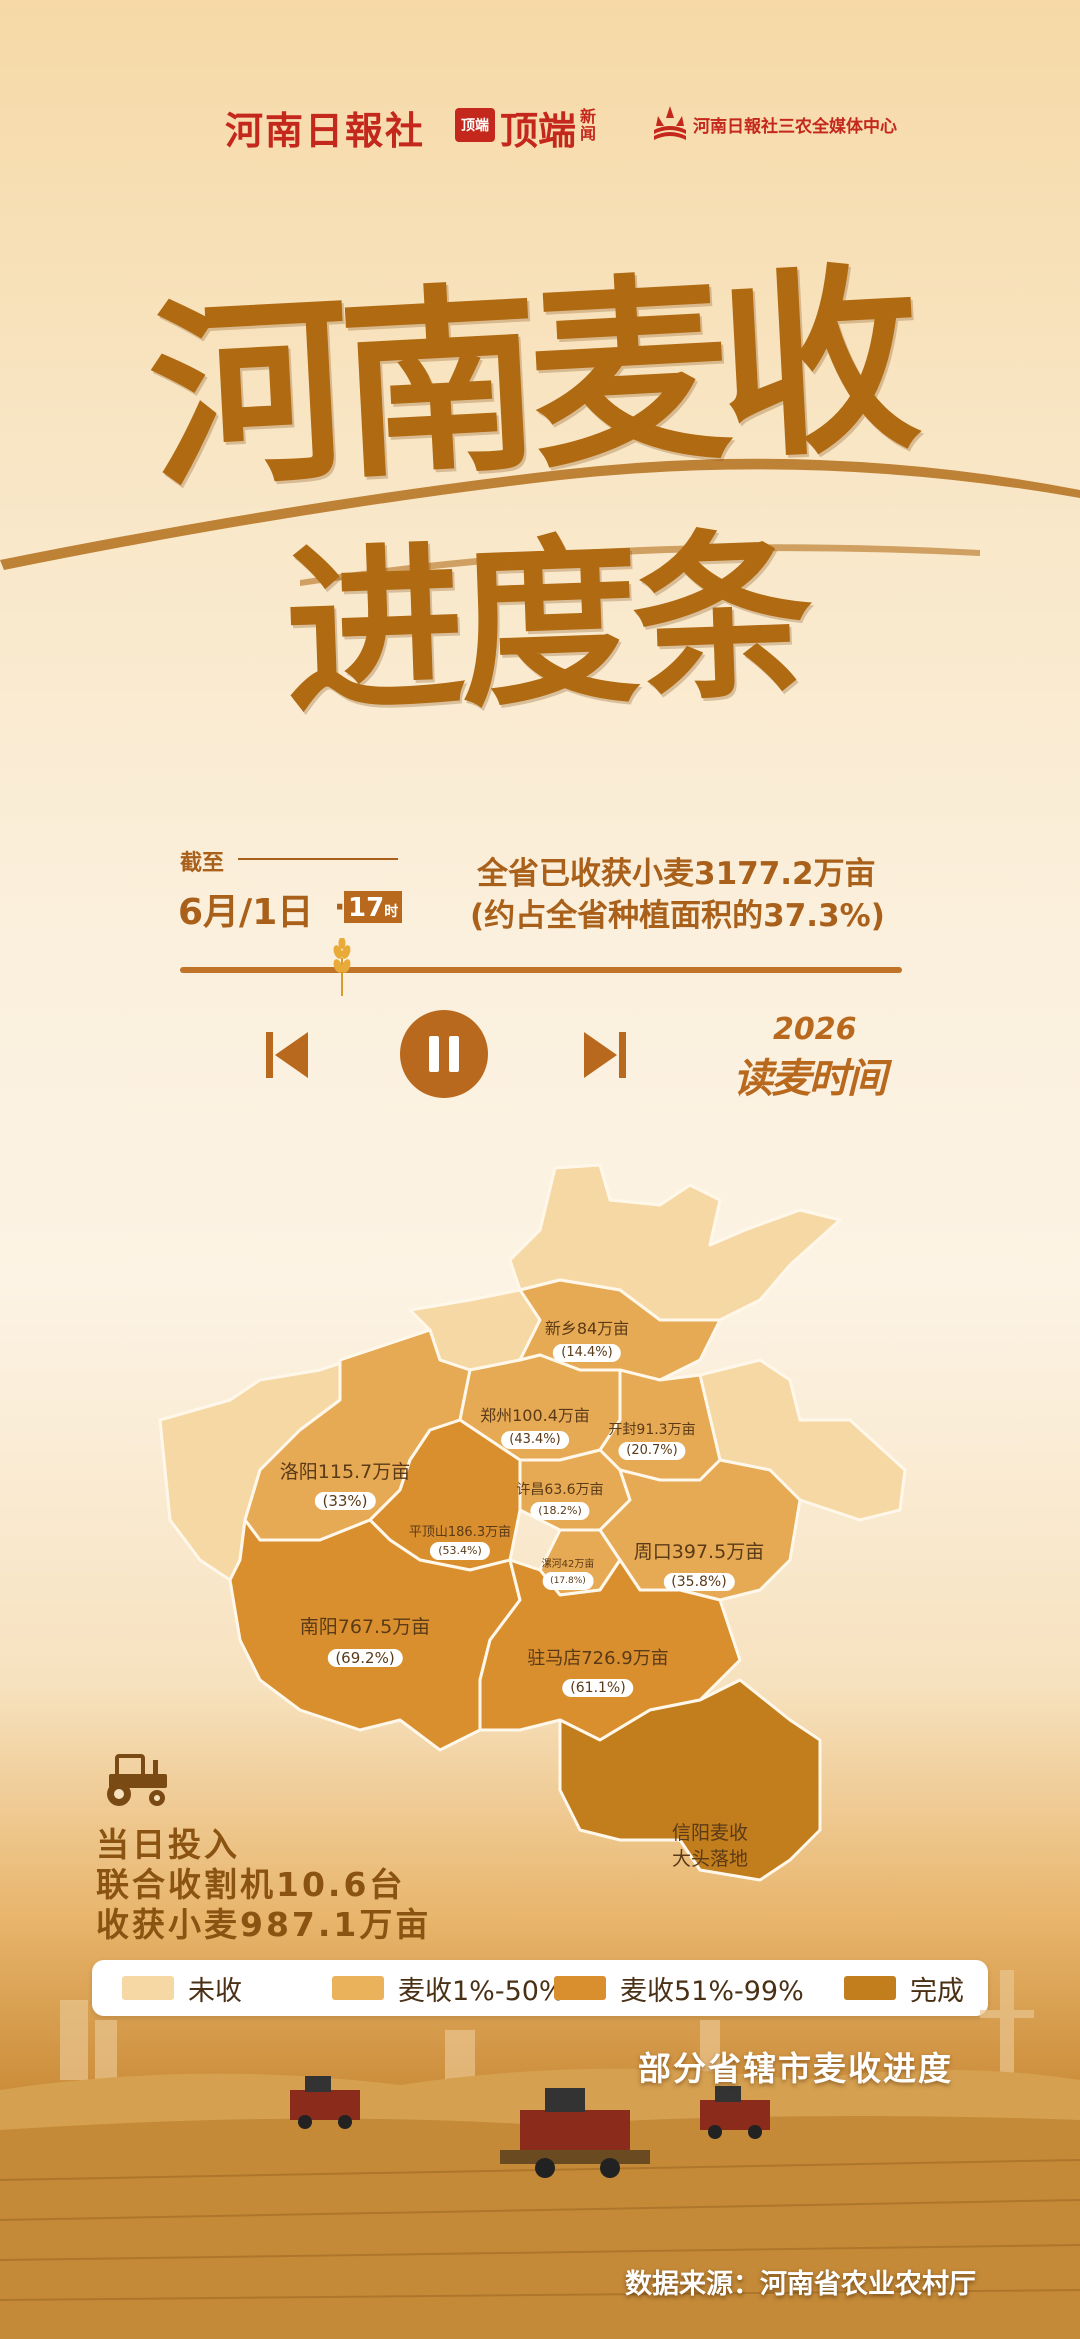 The image size is (1080, 2339). What do you see at coordinates (699, 1582) in the screenshot?
I see `map-label-pct: (35.8%)` at bounding box center [699, 1582].